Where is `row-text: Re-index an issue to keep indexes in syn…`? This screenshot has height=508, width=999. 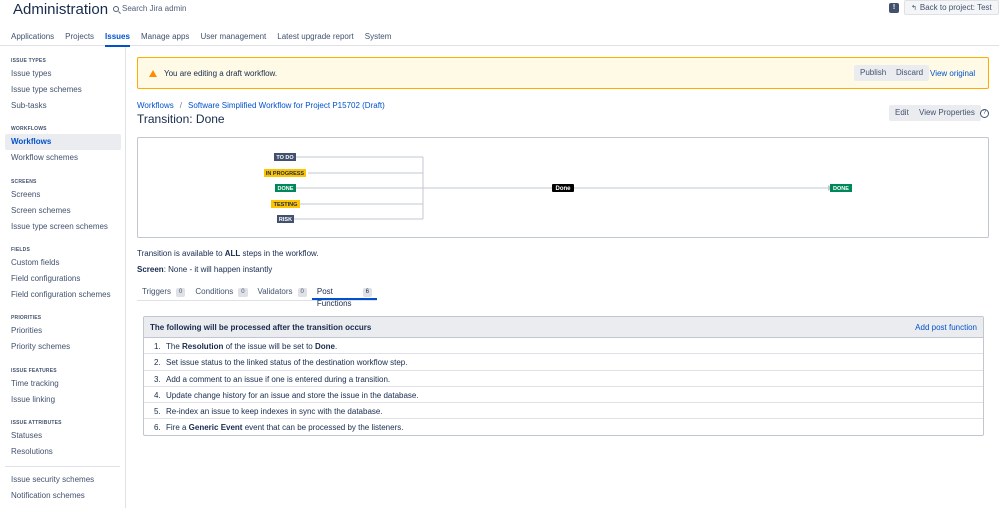
row-text: Re-index an issue to keep indexes in syn… is located at coordinates (274, 412).